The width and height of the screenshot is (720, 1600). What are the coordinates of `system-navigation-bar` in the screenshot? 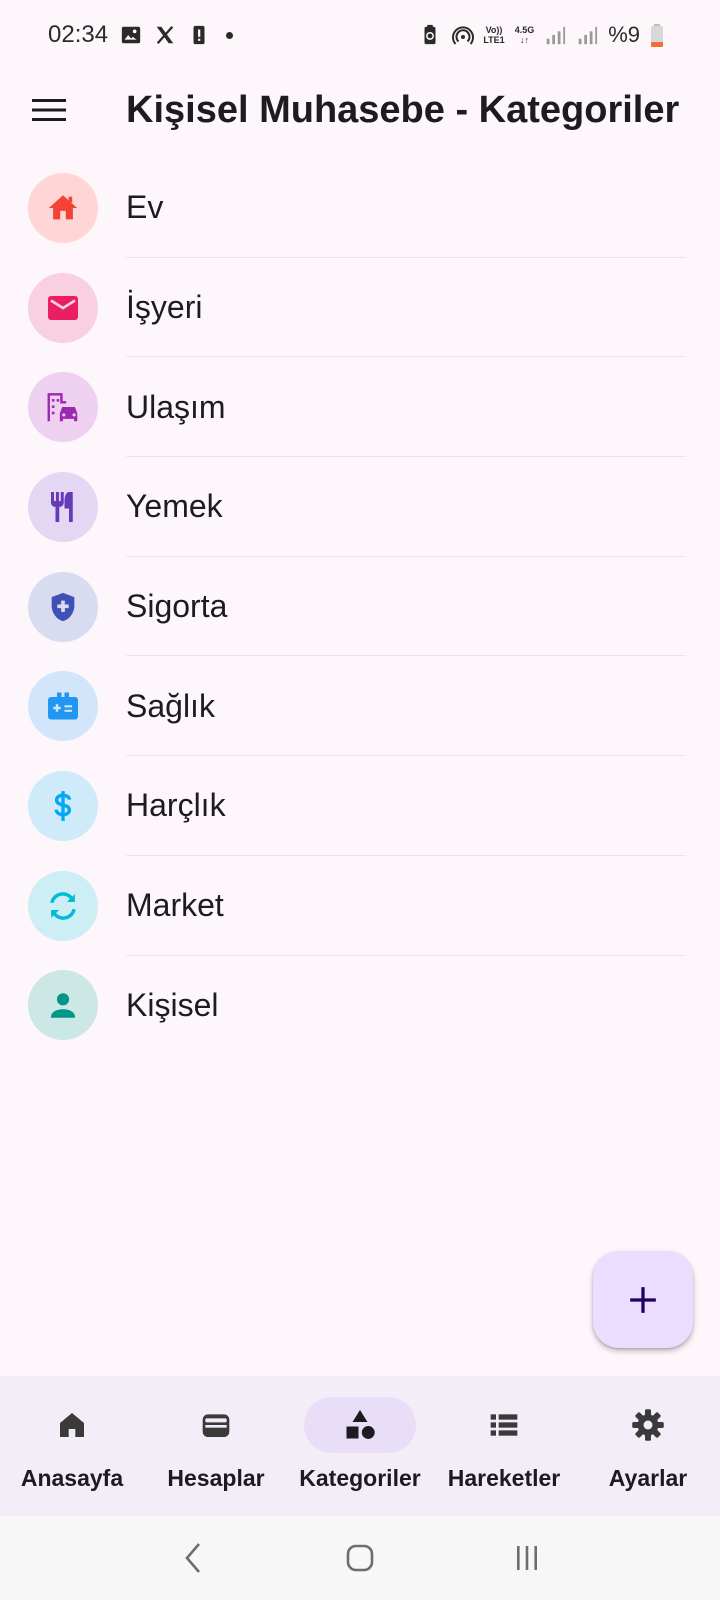 It's located at (360, 1558).